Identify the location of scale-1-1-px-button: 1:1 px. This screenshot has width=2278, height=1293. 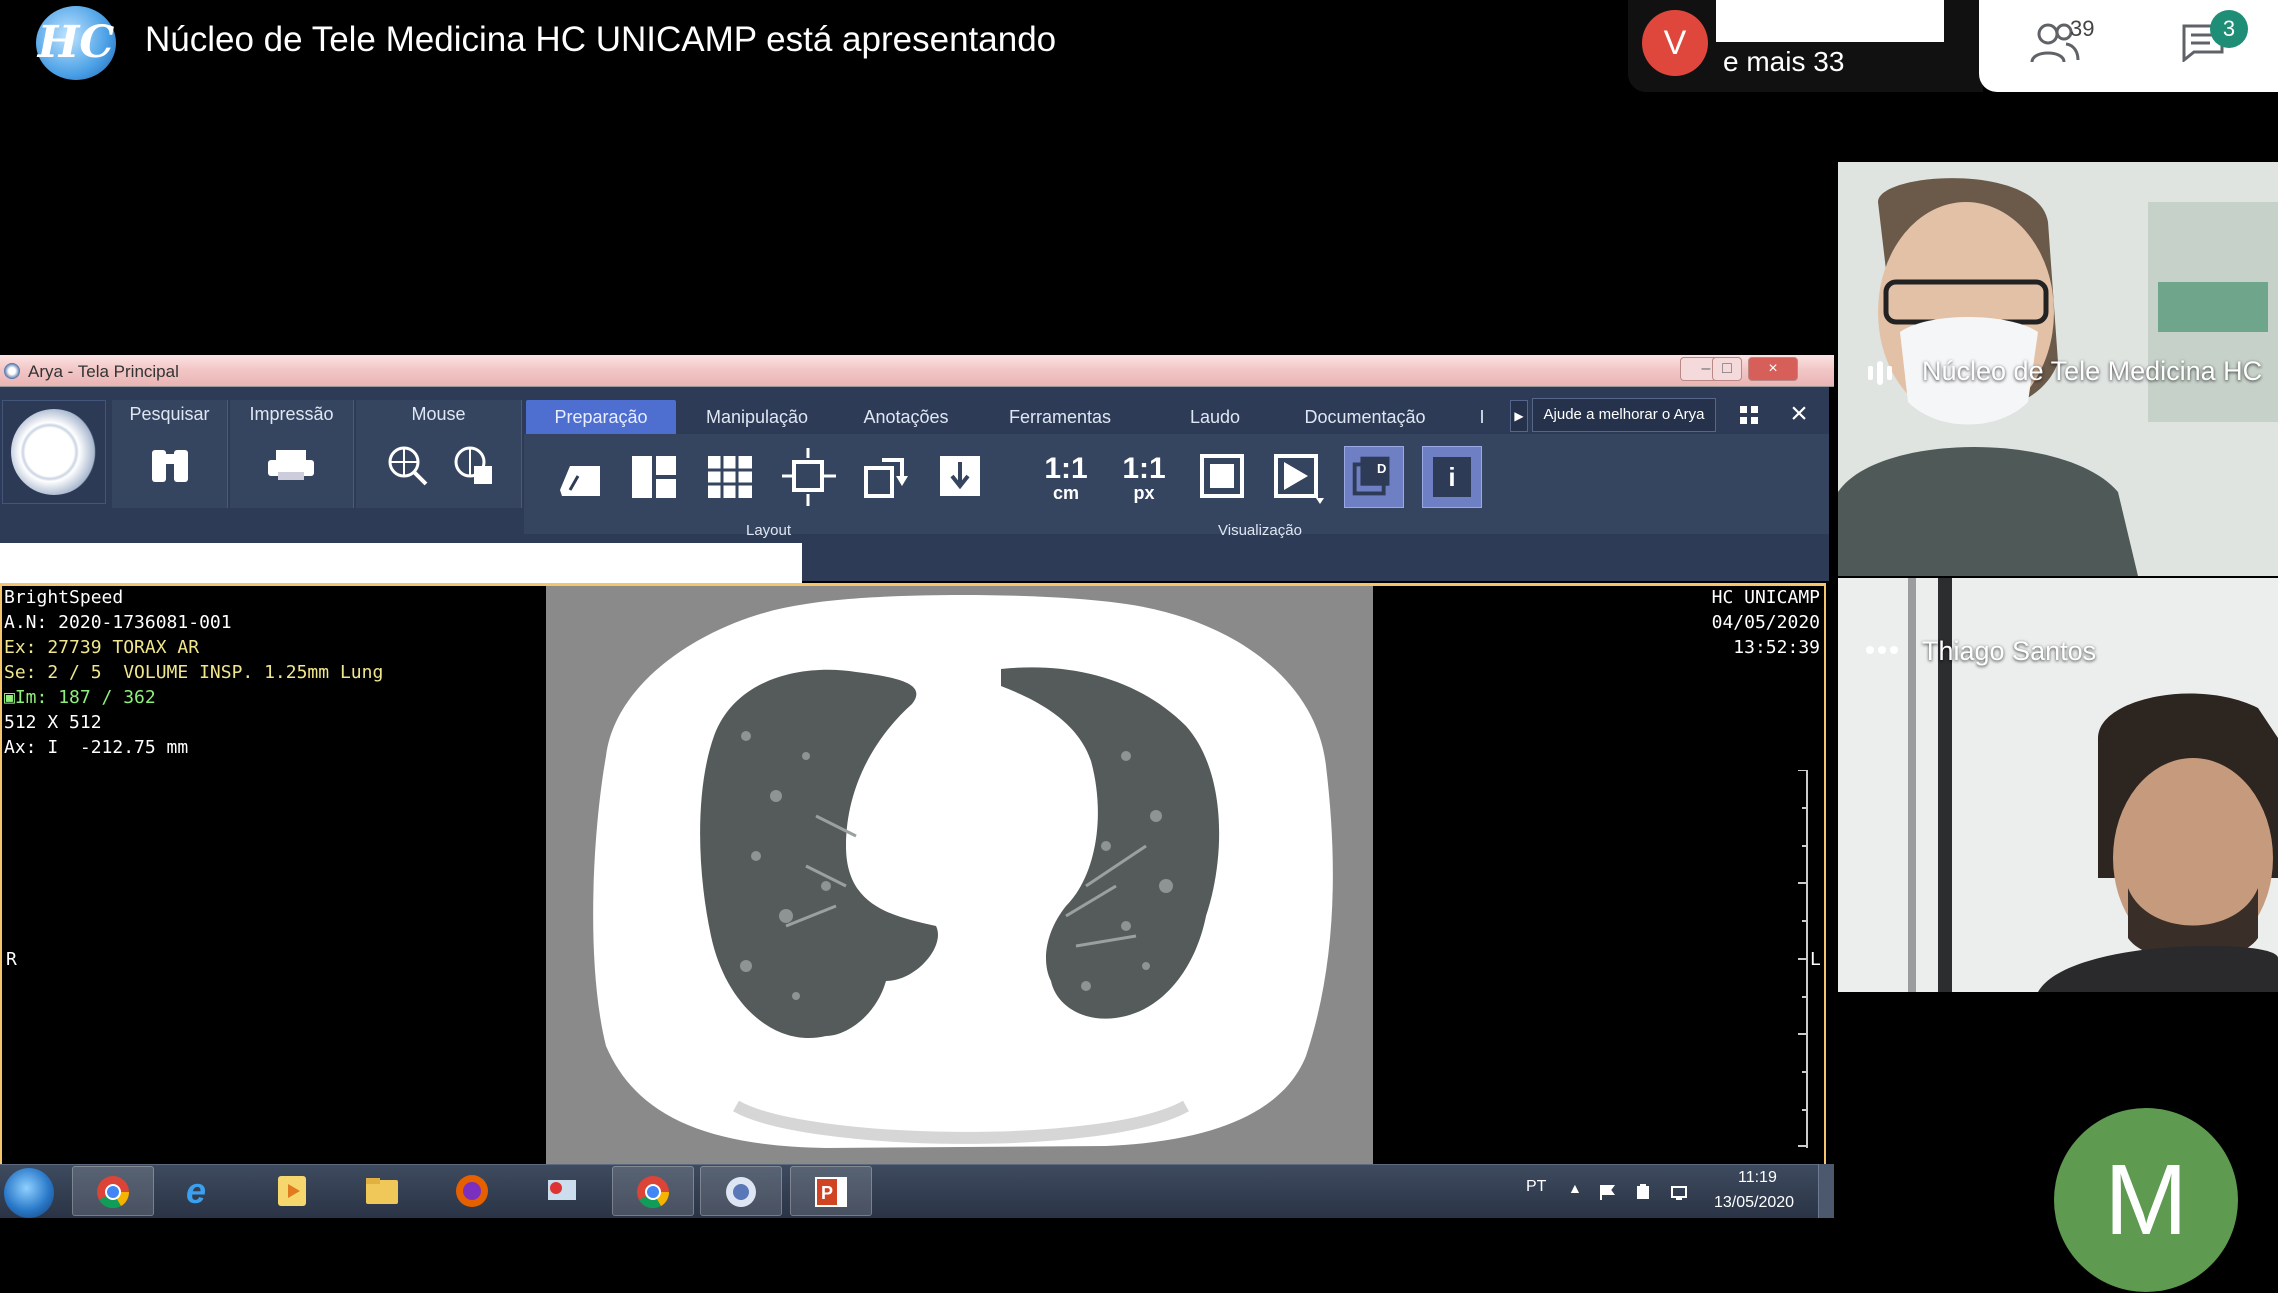
(1144, 477).